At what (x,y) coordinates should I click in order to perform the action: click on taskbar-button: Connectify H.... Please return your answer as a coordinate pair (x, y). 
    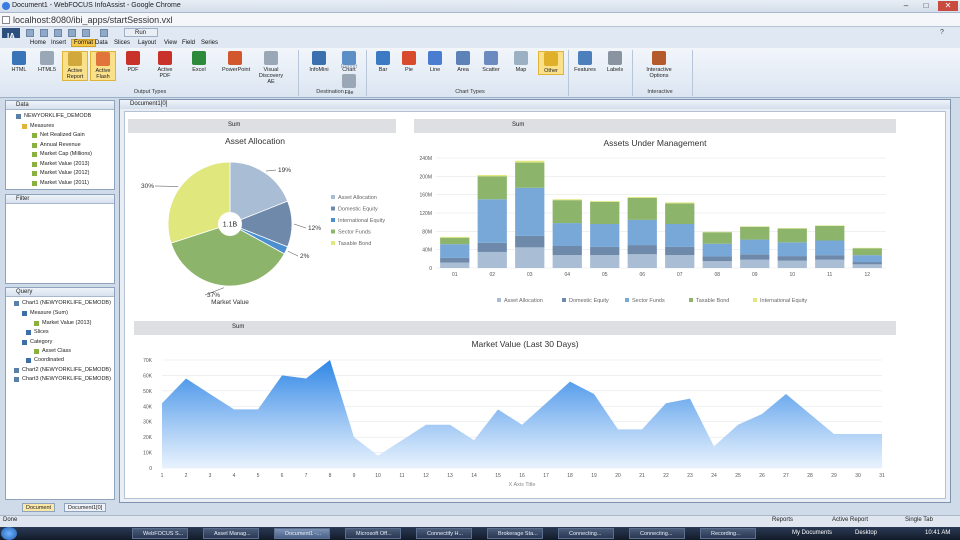
    Looking at the image, I should click on (444, 533).